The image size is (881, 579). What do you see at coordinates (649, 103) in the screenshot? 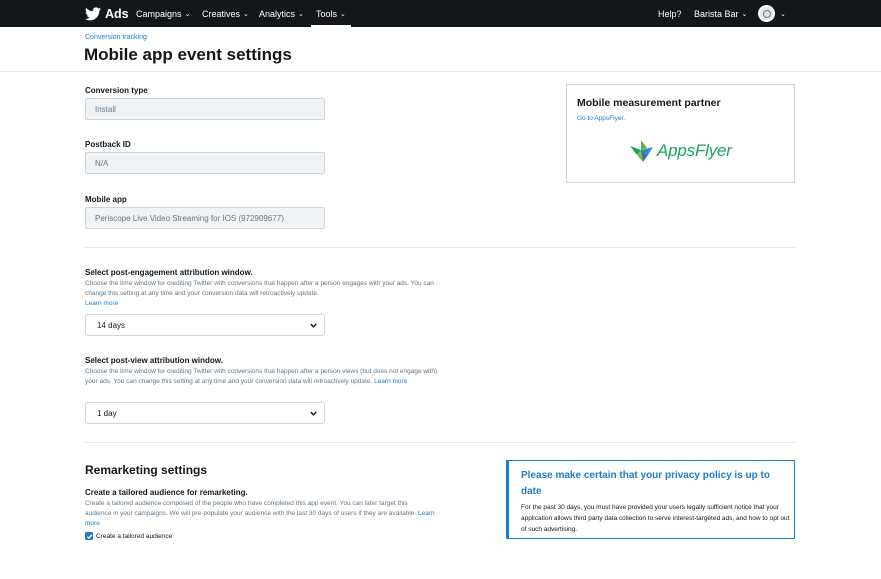
I see `partner-title: Mobile measurement partner` at bounding box center [649, 103].